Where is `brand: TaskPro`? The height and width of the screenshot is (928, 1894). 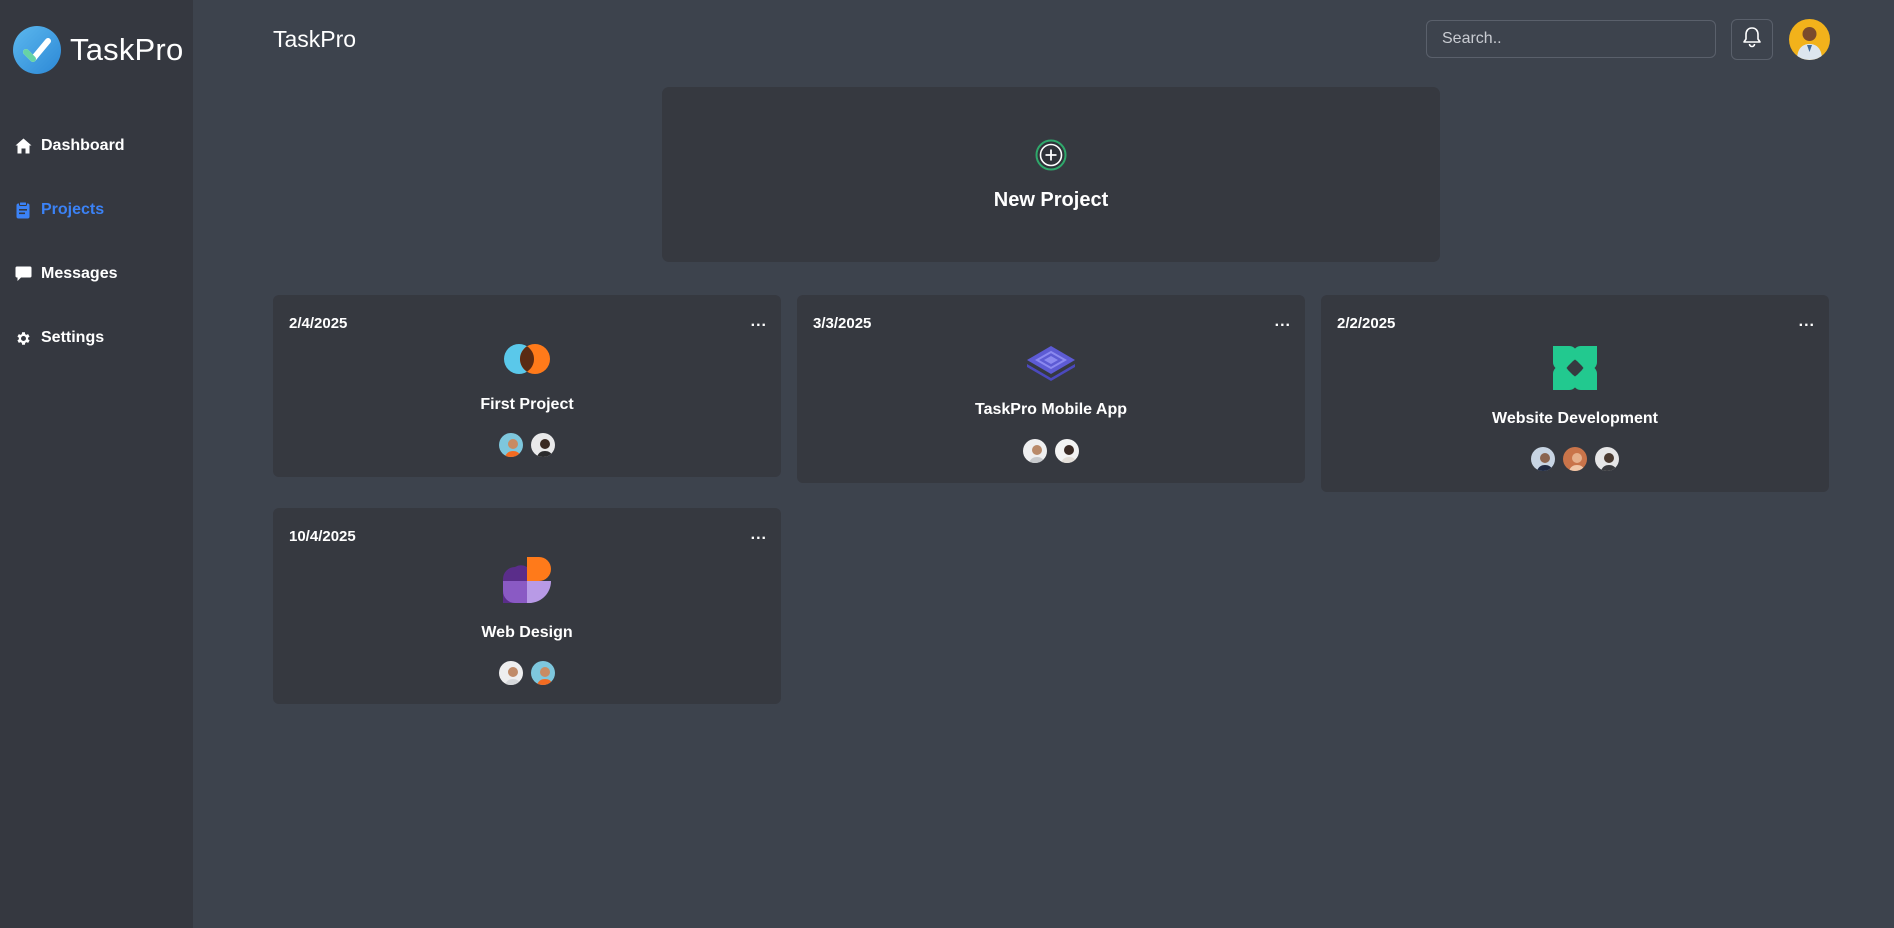
brand: TaskPro is located at coordinates (98, 50).